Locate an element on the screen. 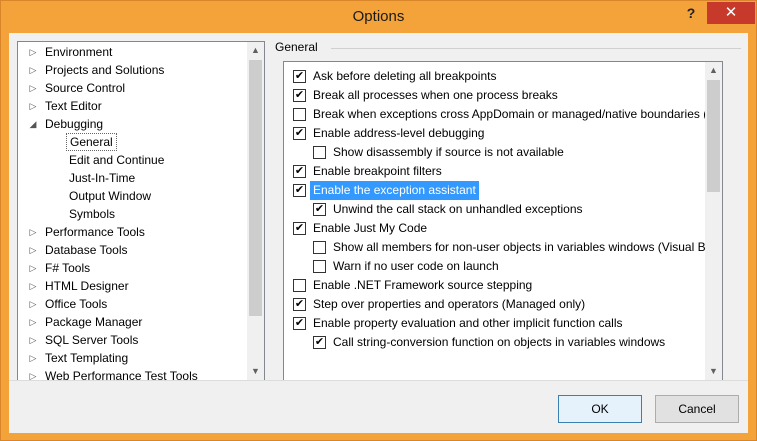 This screenshot has height=441, width=757. tree-item: ▷ Database Tools is located at coordinates (132, 250).